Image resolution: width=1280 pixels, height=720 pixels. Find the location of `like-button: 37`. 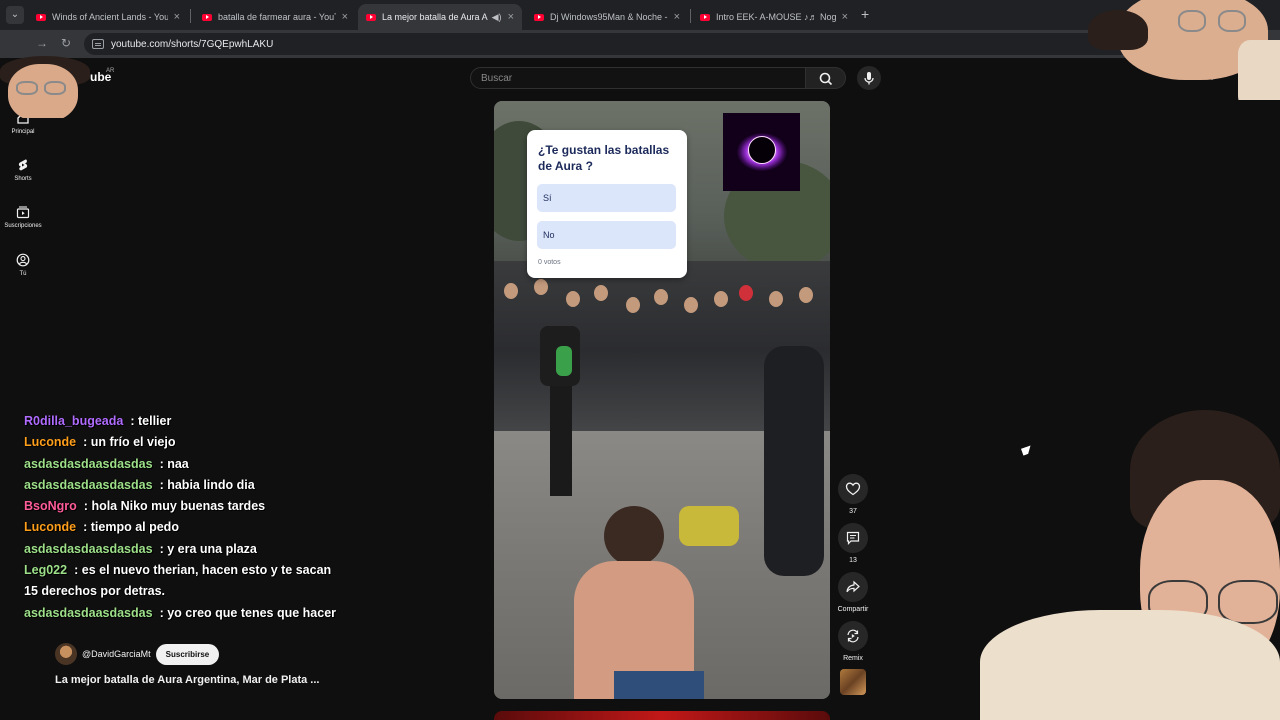

like-button: 37 is located at coordinates (853, 494).